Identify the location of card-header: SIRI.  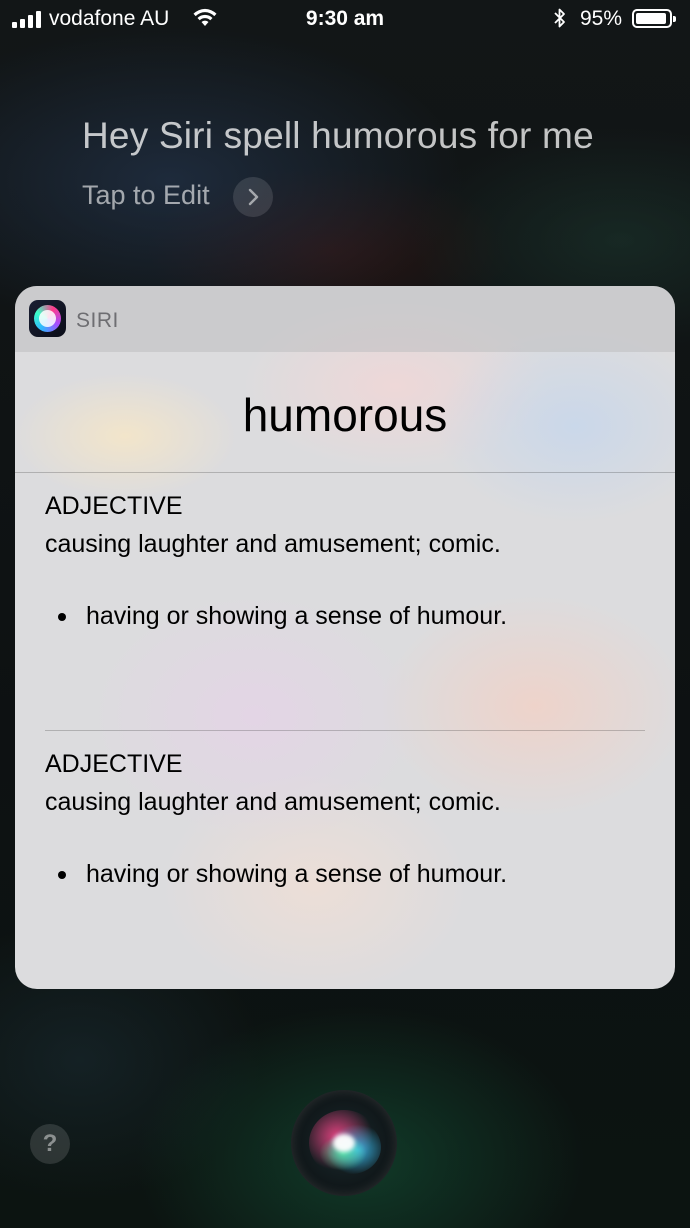
(345, 319).